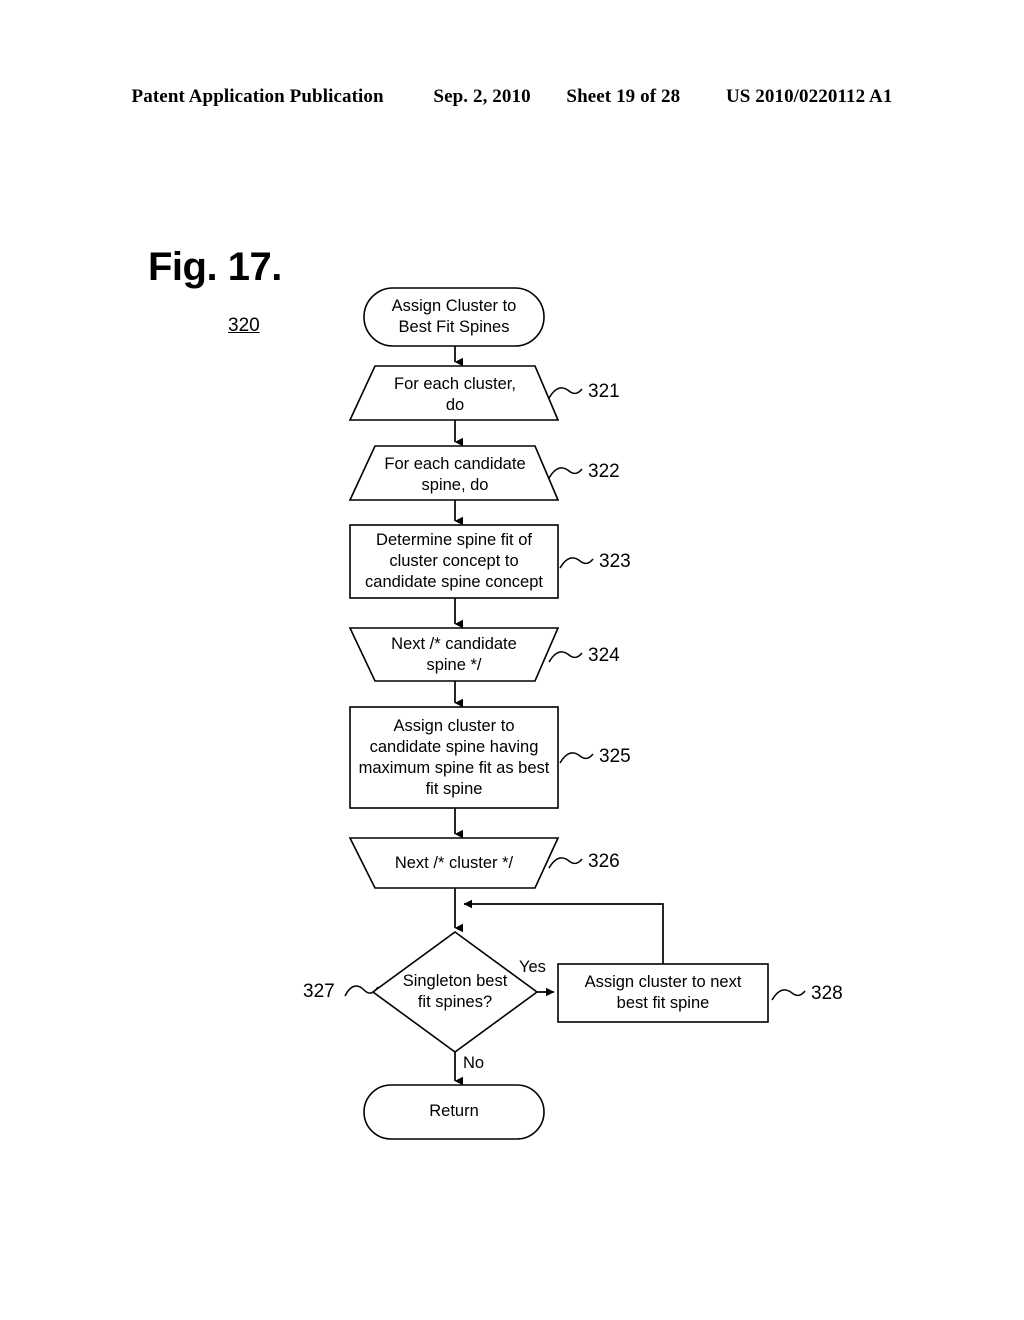  Describe the element at coordinates (474, 1063) in the screenshot. I see `edge-label-no: No` at that location.